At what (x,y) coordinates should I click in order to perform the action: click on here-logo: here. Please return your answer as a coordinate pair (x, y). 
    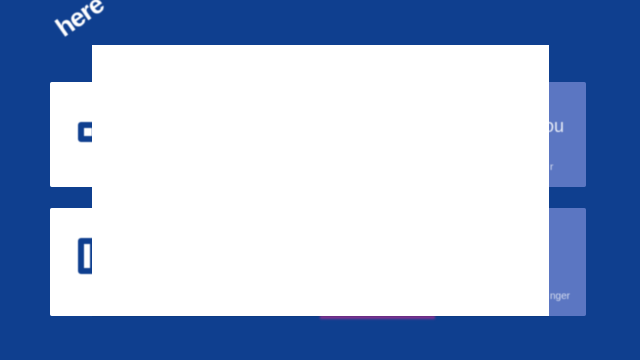
    Looking at the image, I should click on (79, 21).